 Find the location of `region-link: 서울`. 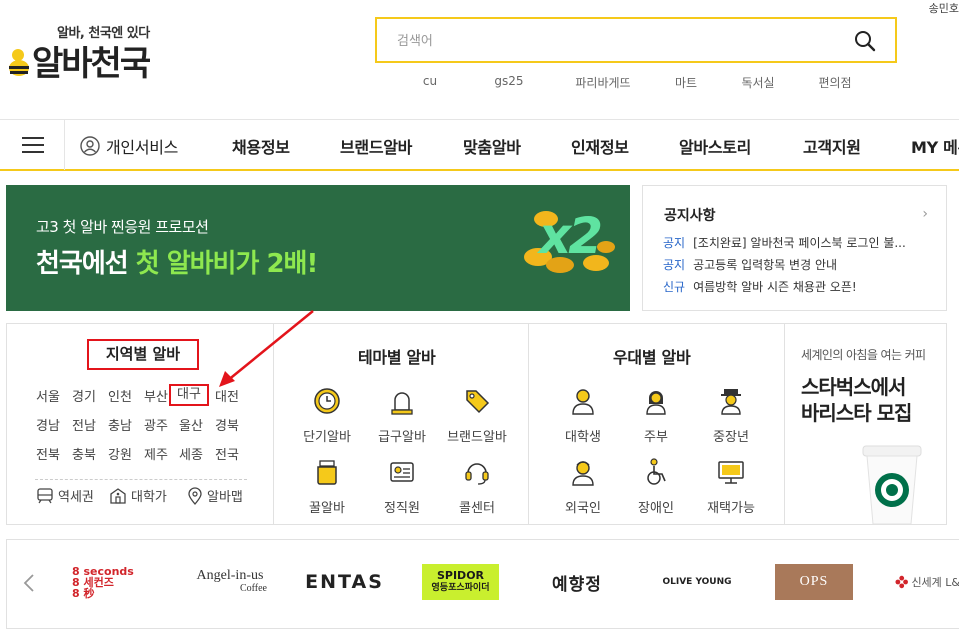

region-link: 서울 is located at coordinates (48, 395).